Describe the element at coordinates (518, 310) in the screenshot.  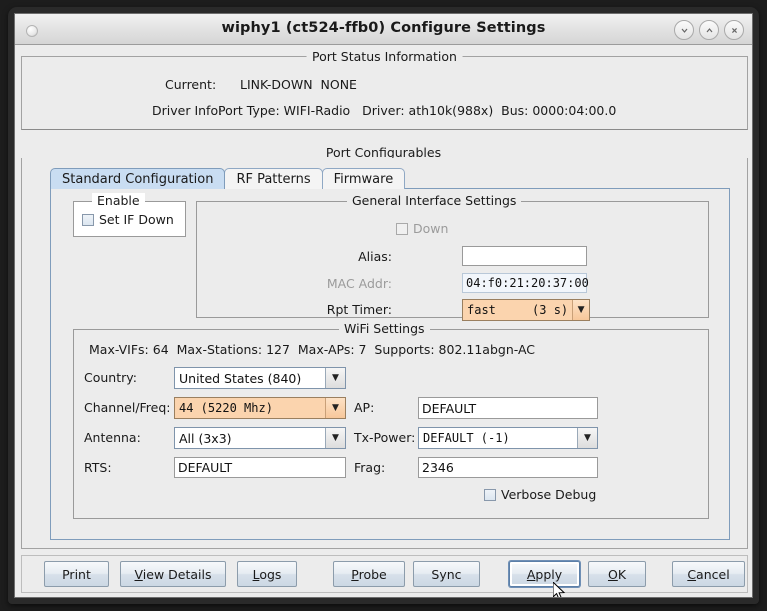
I see `rpt-timer-value: fast (3 s)` at that location.